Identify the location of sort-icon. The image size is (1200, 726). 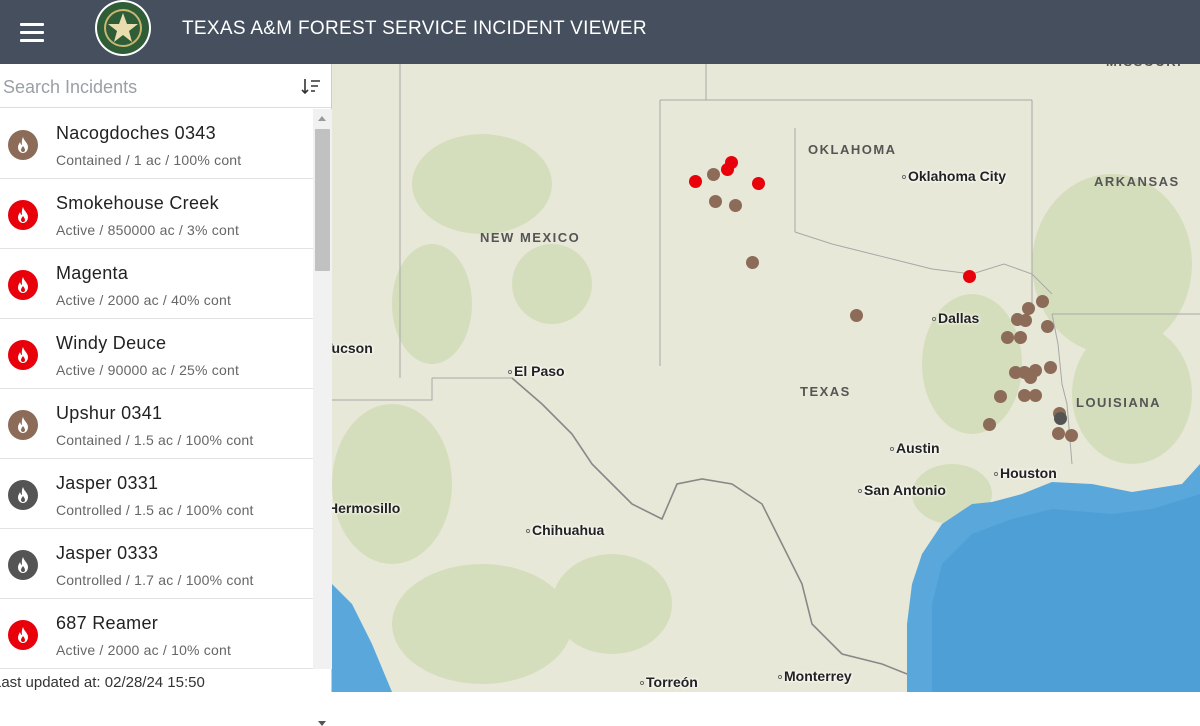
(311, 87).